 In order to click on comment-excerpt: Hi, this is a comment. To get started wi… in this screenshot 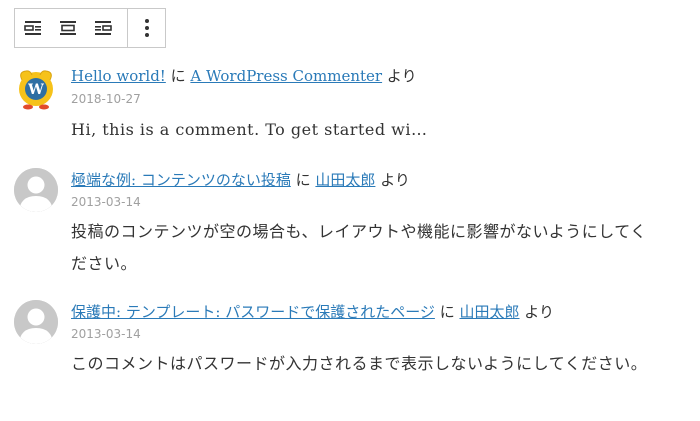, I will do `click(249, 129)`.